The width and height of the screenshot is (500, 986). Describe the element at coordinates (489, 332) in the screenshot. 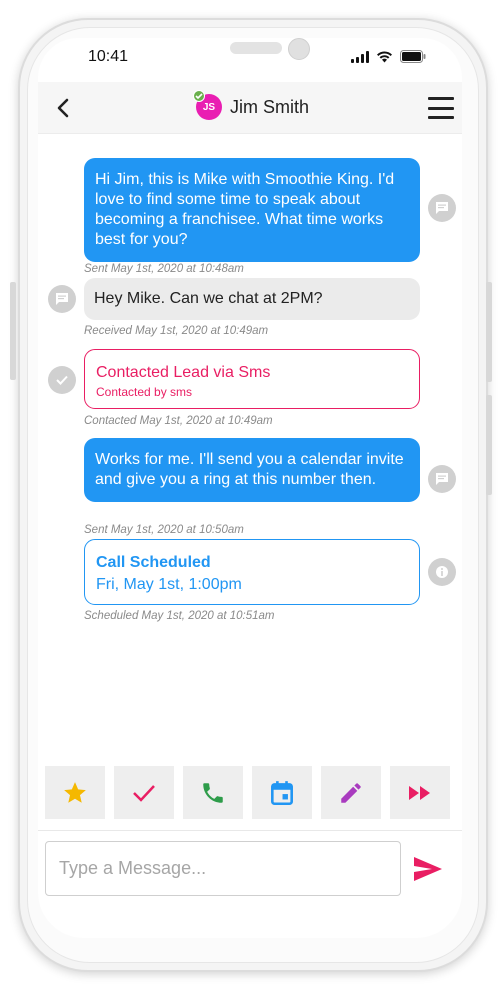

I see `side-button-right-upper` at that location.